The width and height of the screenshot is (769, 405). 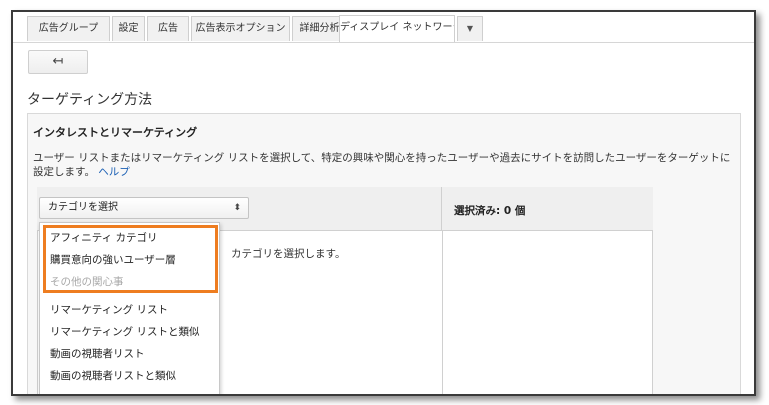 I want to click on tab-more-dropdown: ▼, so click(x=470, y=28).